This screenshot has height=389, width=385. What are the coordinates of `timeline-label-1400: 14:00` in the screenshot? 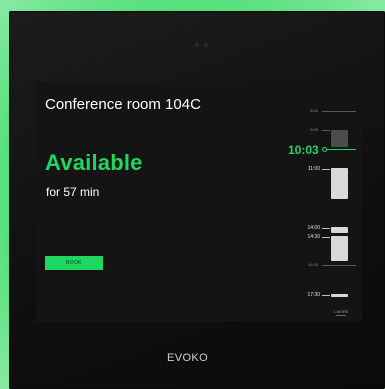 It's located at (313, 228).